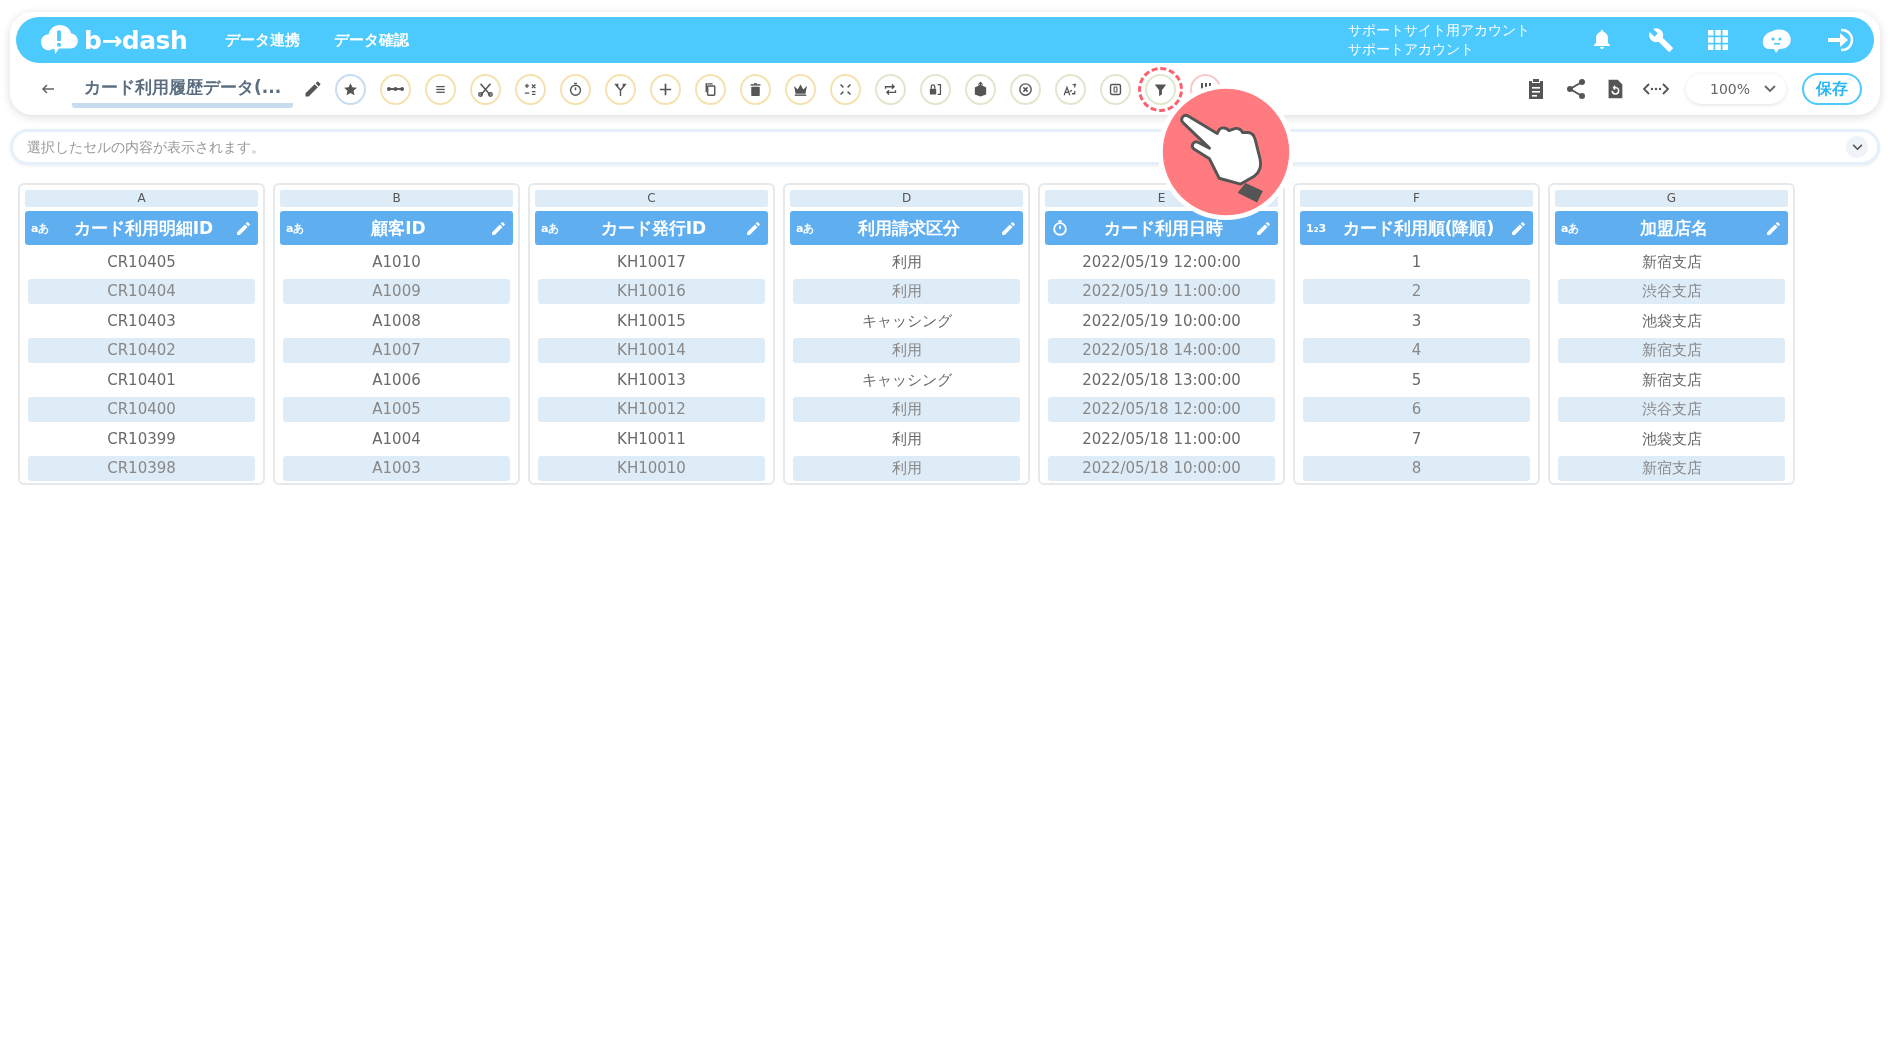 This screenshot has width=1890, height=1063. I want to click on table-cell: KH10014, so click(651, 350).